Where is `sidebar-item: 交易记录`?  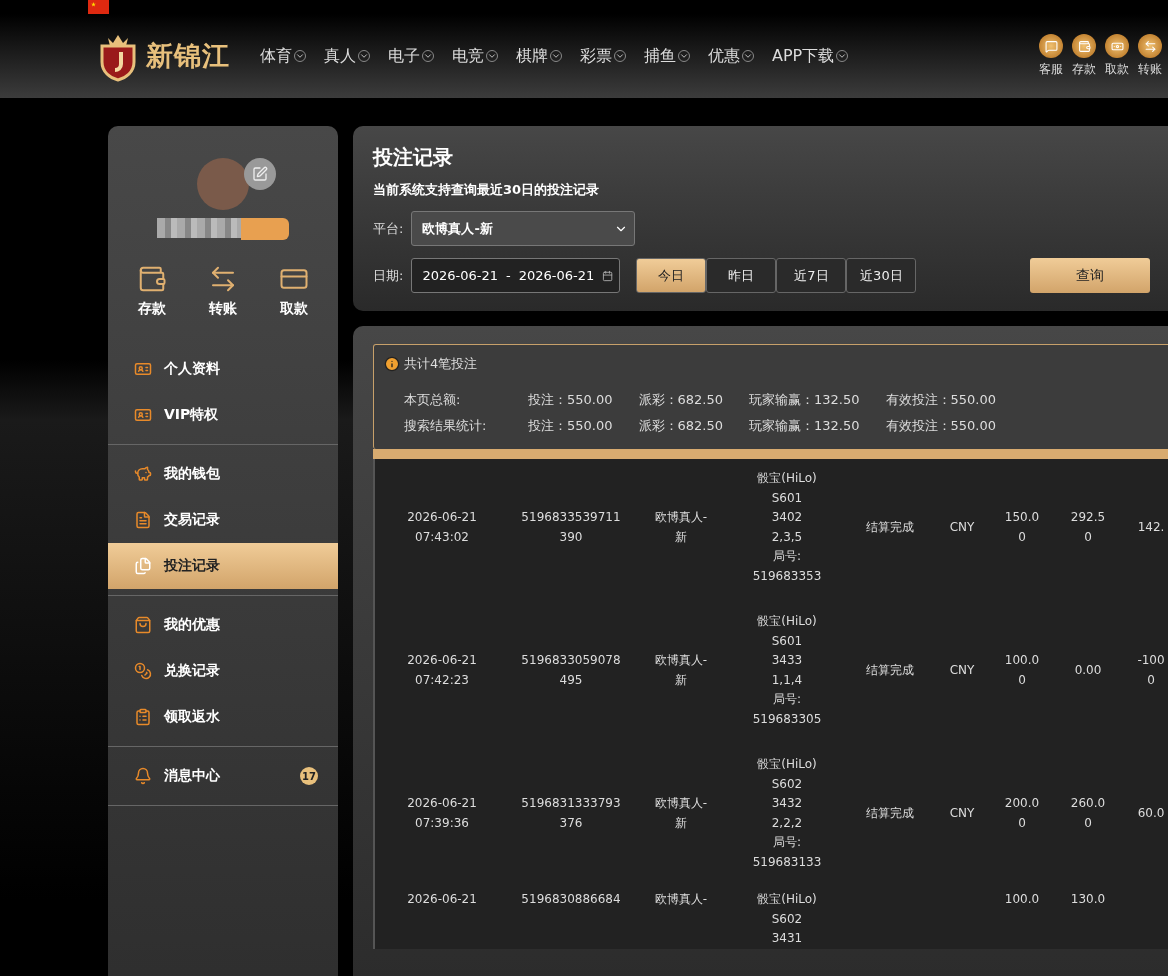
sidebar-item: 交易记录 is located at coordinates (223, 520).